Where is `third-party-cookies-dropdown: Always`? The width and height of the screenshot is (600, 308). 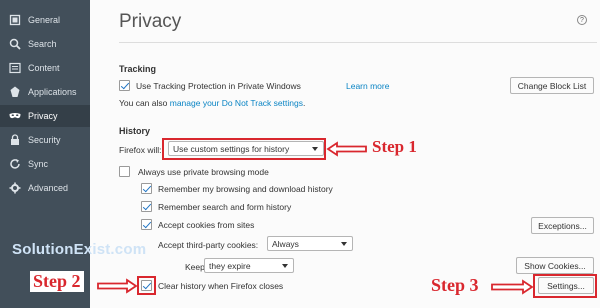 third-party-cookies-dropdown: Always is located at coordinates (310, 243).